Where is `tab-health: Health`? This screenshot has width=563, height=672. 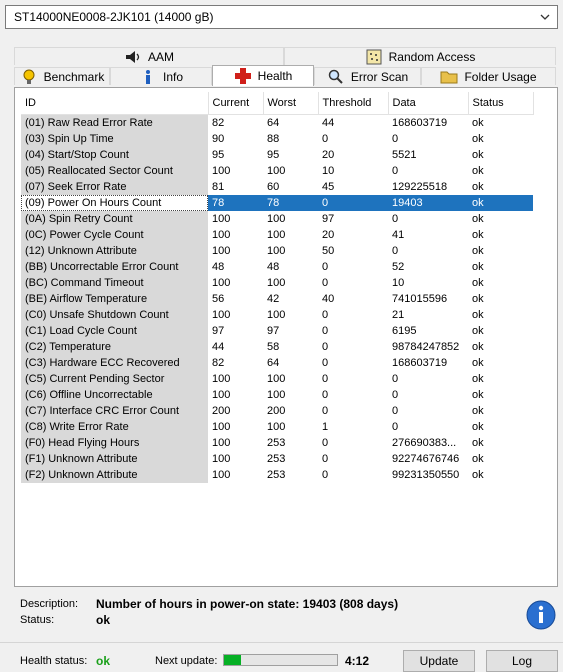 tab-health: Health is located at coordinates (263, 75).